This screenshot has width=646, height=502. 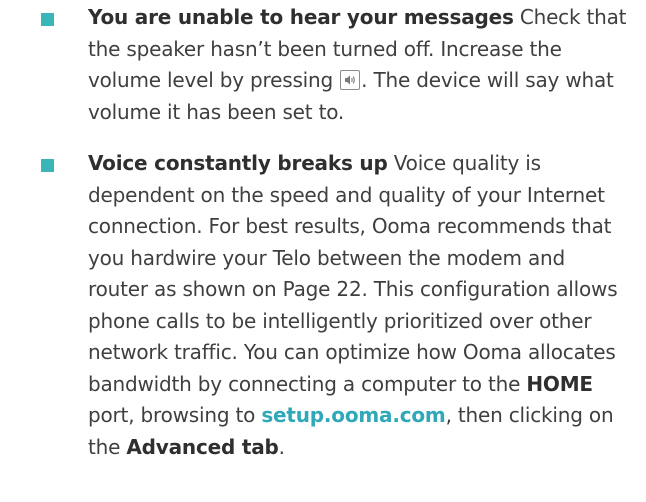 What do you see at coordinates (301, 17) in the screenshot?
I see `item-heading: You are unable to hear your messages` at bounding box center [301, 17].